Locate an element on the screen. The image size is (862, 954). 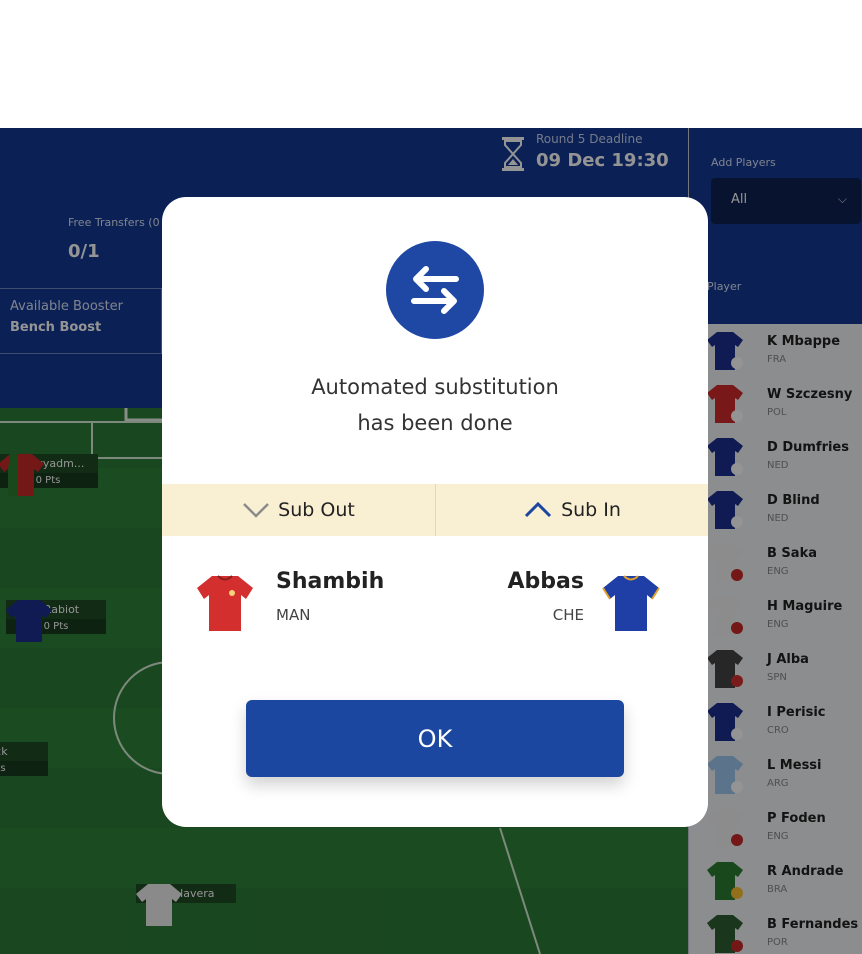
dialog-message-line1: Automated substitution is located at coordinates (435, 387).